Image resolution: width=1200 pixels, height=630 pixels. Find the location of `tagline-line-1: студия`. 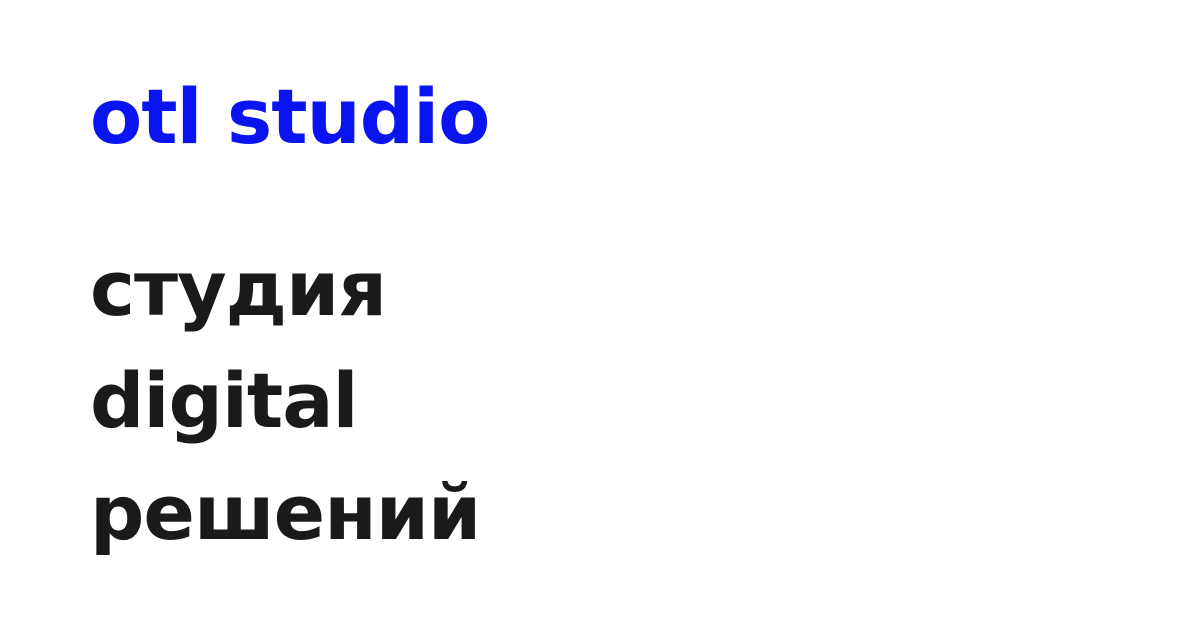

tagline-line-1: студия is located at coordinates (238, 288).